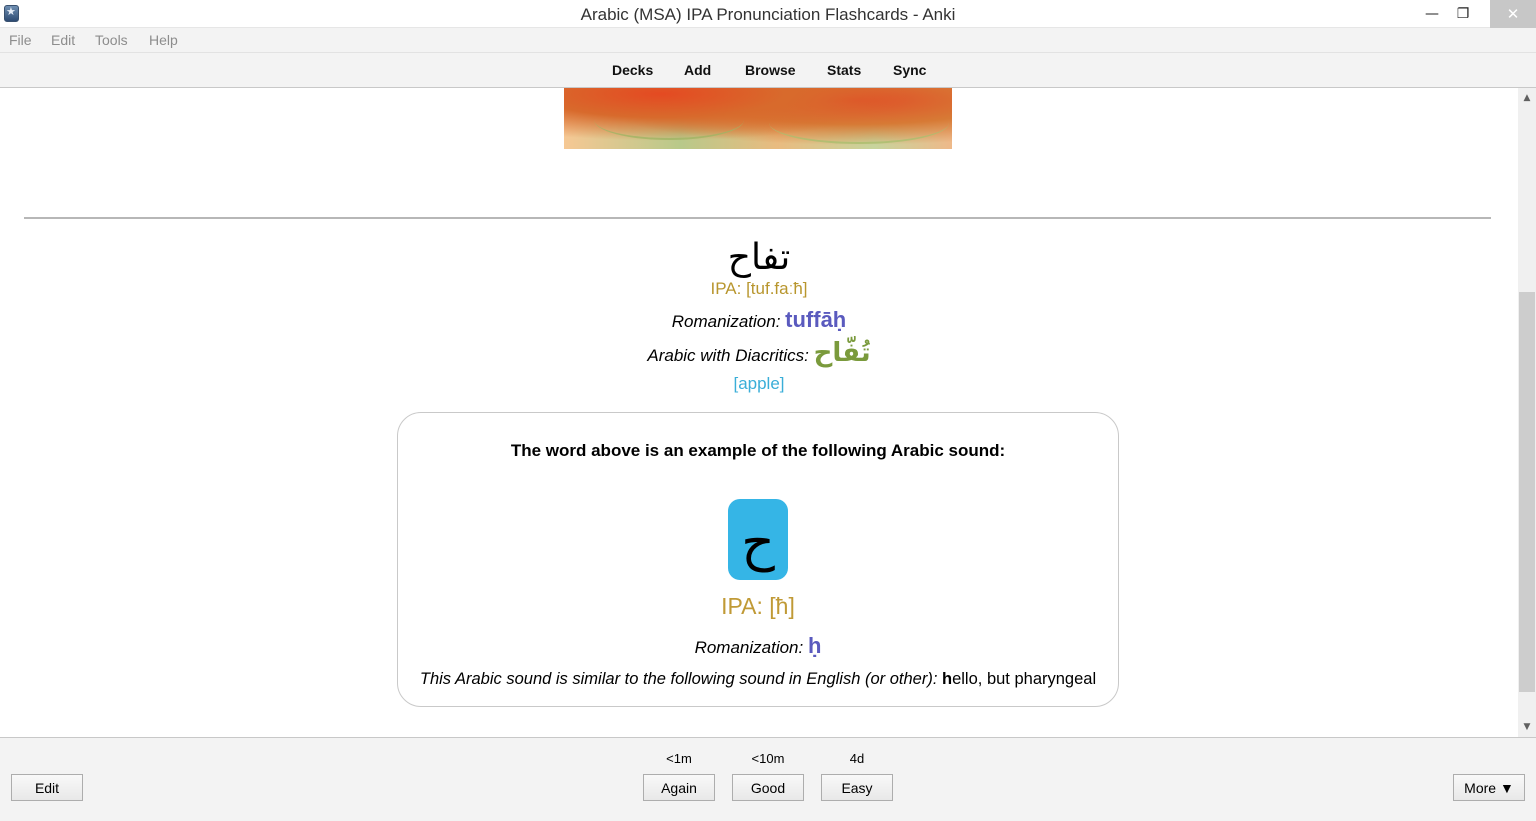 The width and height of the screenshot is (1536, 821). I want to click on menu-help: Help, so click(163, 40).